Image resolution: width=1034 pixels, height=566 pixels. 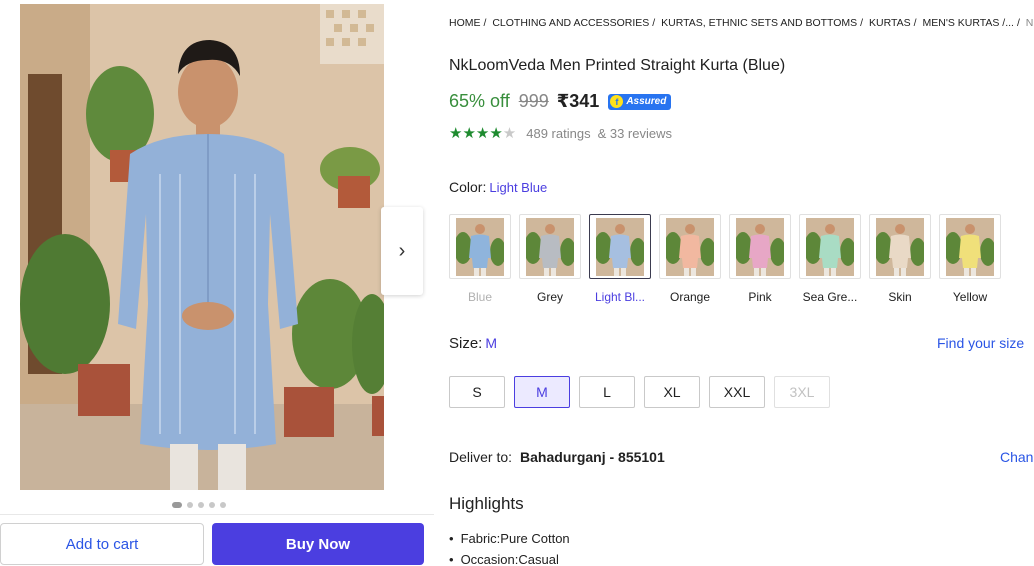 What do you see at coordinates (509, 559) in the screenshot?
I see `highlight-item: Occasion:Casual` at bounding box center [509, 559].